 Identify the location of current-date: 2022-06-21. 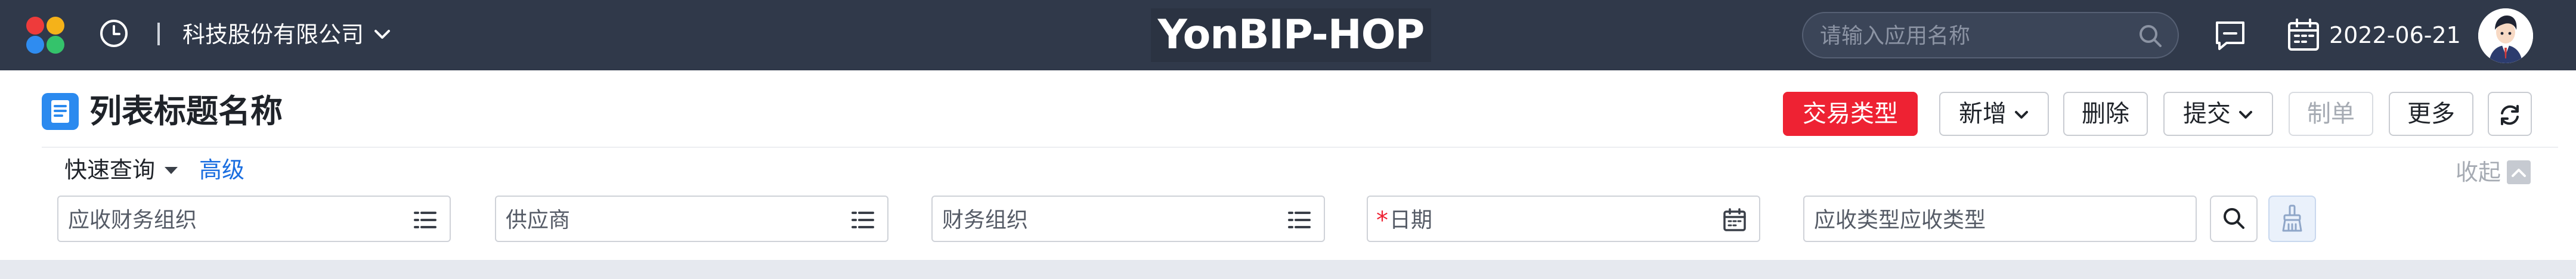
(2395, 35).